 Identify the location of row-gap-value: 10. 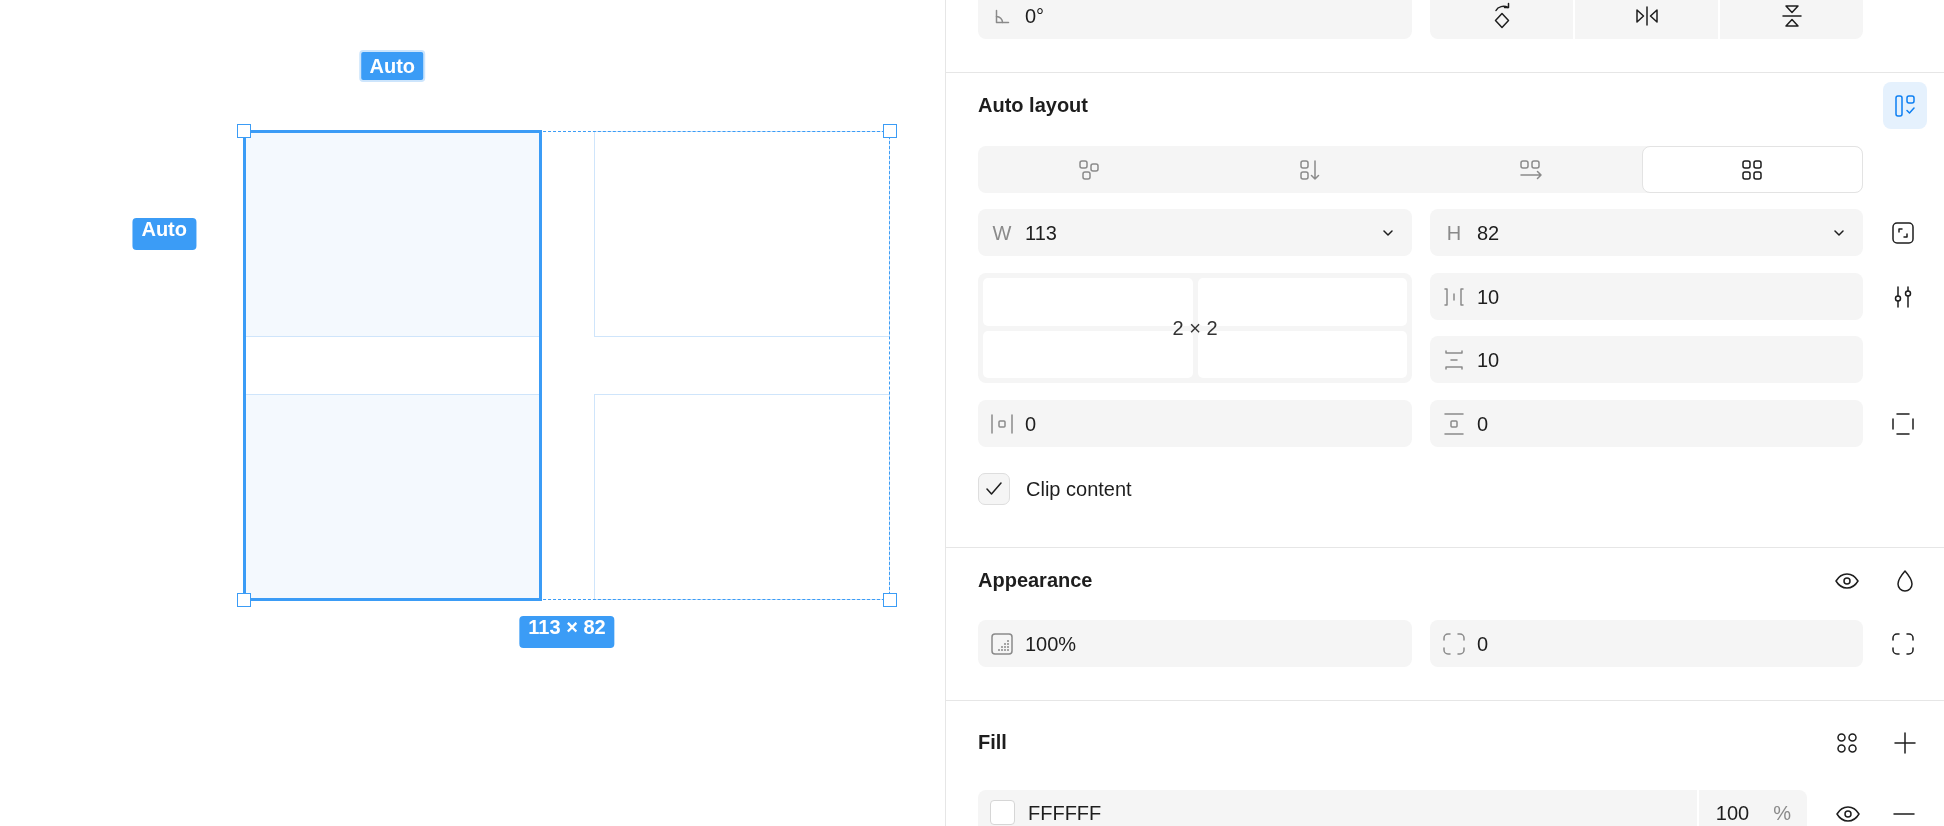
(1488, 359).